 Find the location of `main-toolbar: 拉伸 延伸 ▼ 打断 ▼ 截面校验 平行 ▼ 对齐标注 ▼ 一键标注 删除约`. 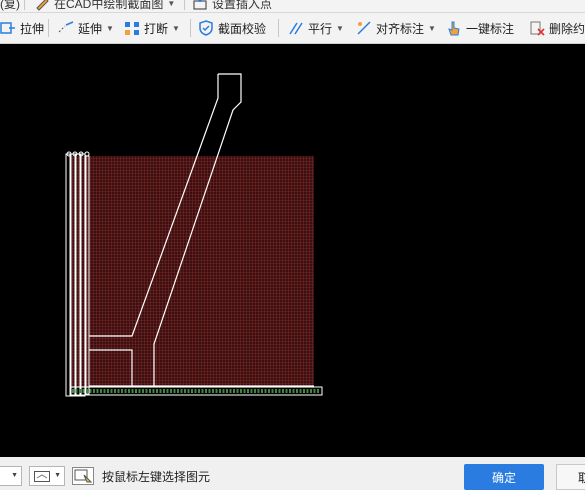

main-toolbar: 拉伸 延伸 ▼ 打断 ▼ 截面校验 平行 ▼ 对齐标注 ▼ 一键标注 删除约 is located at coordinates (292, 28).